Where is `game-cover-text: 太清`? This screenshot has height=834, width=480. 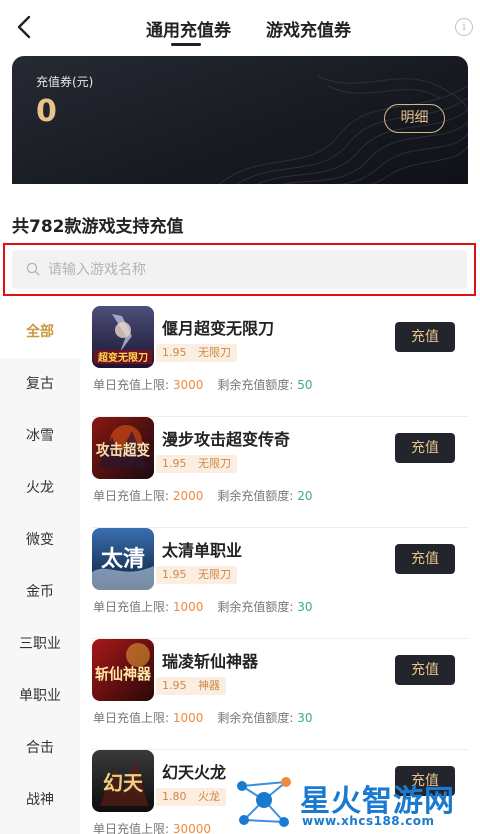
game-cover-text: 太清 is located at coordinates (123, 559).